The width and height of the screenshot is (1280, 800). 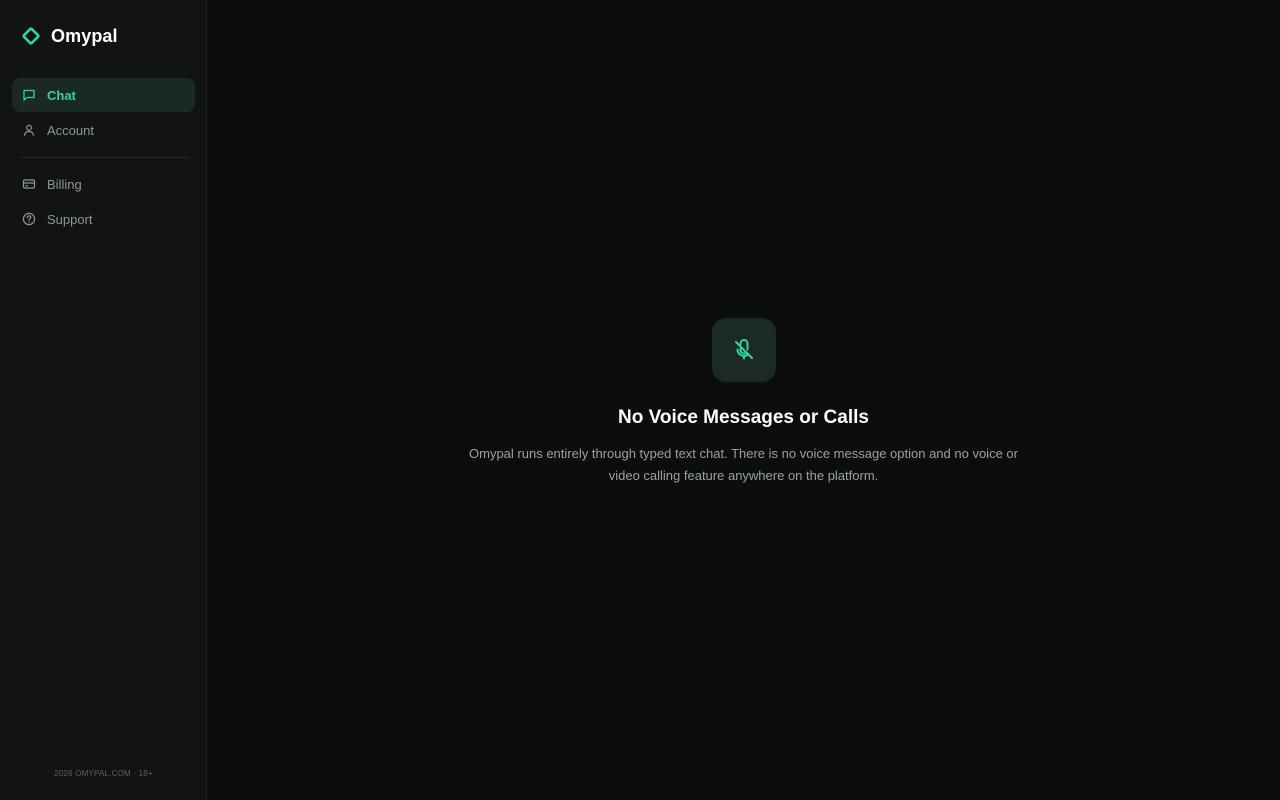 What do you see at coordinates (29, 219) in the screenshot?
I see `help-circle-icon` at bounding box center [29, 219].